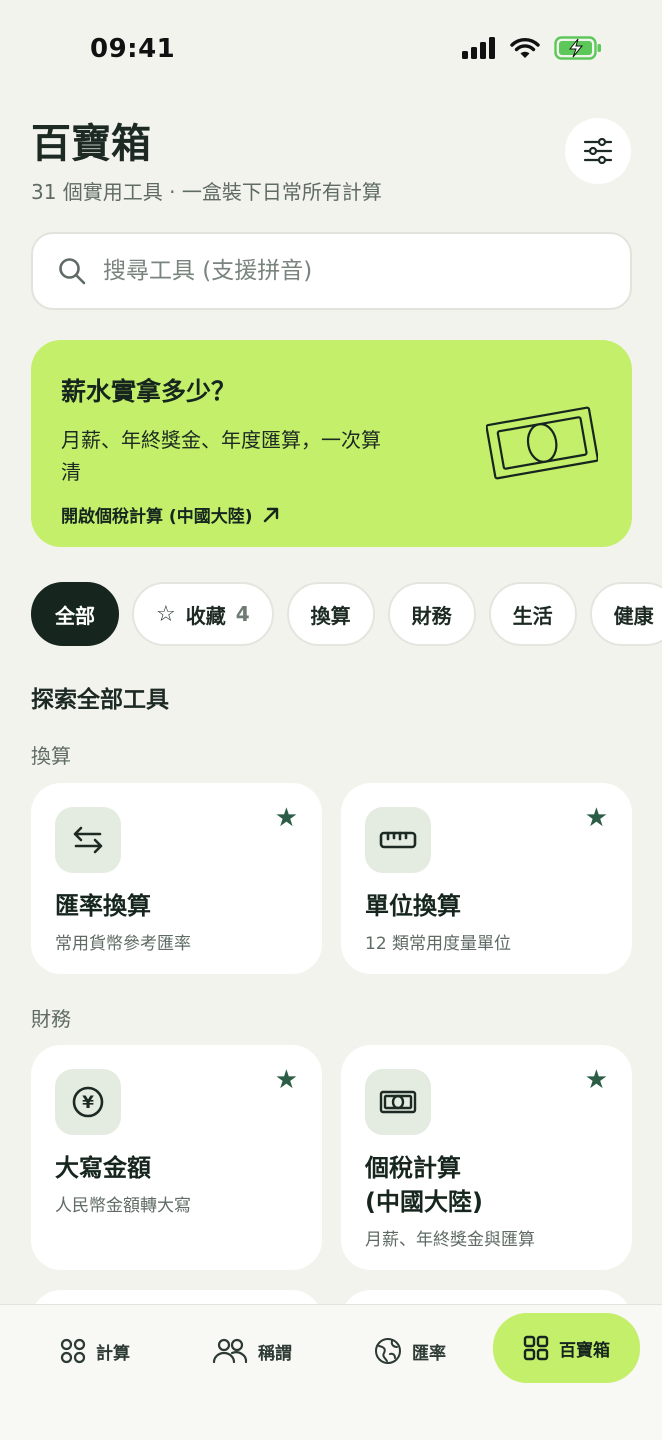 The height and width of the screenshot is (1440, 662). I want to click on category-chips: 全部 ☆ 收藏 4 換算 財務 生活 健康, so click(346, 614).